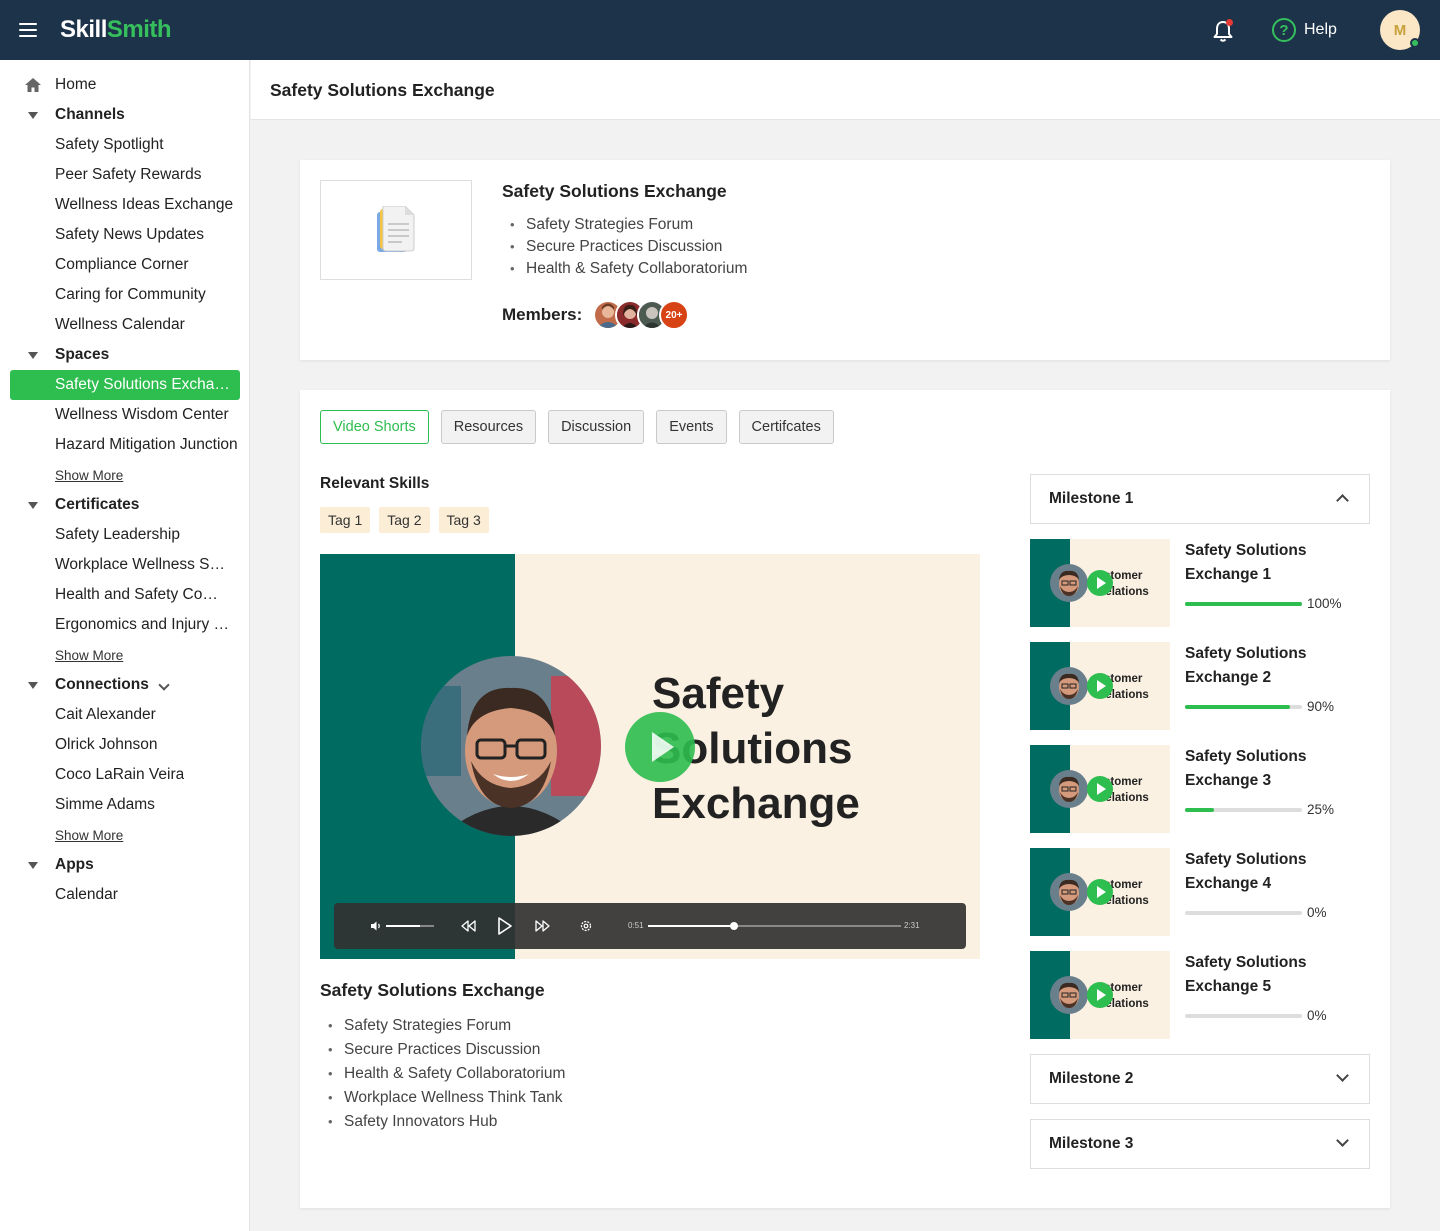  Describe the element at coordinates (125, 325) in the screenshot. I see `sidebar-item-channel: Wellness Calendar` at that location.